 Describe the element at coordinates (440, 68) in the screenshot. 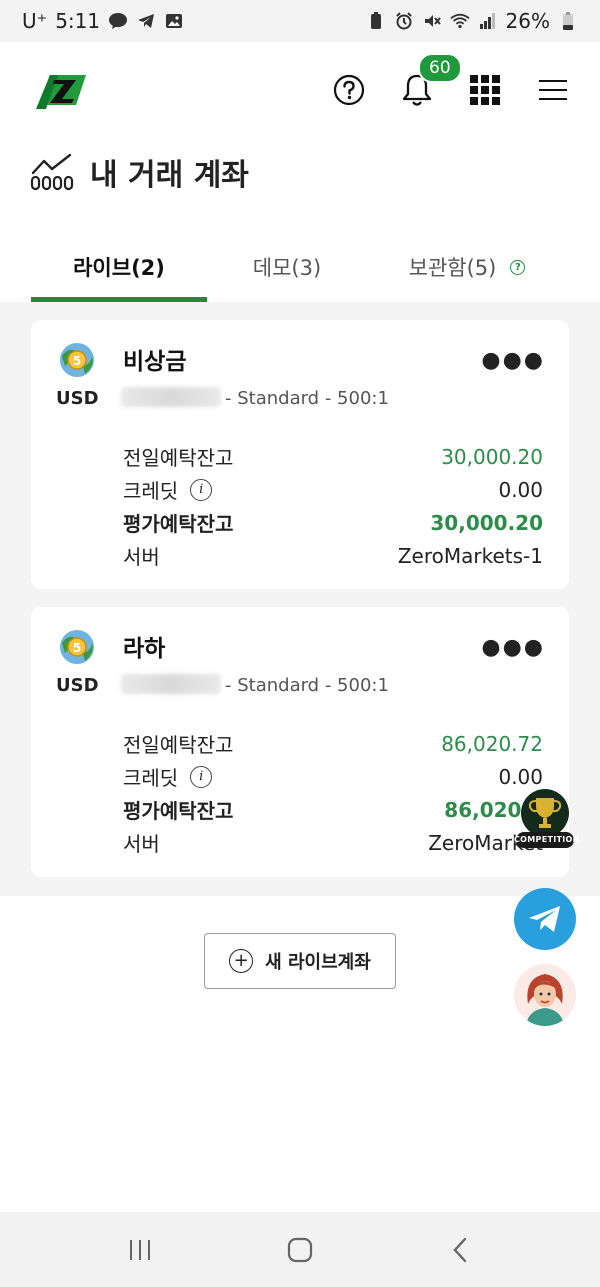

I see `notification-badge: 60` at that location.